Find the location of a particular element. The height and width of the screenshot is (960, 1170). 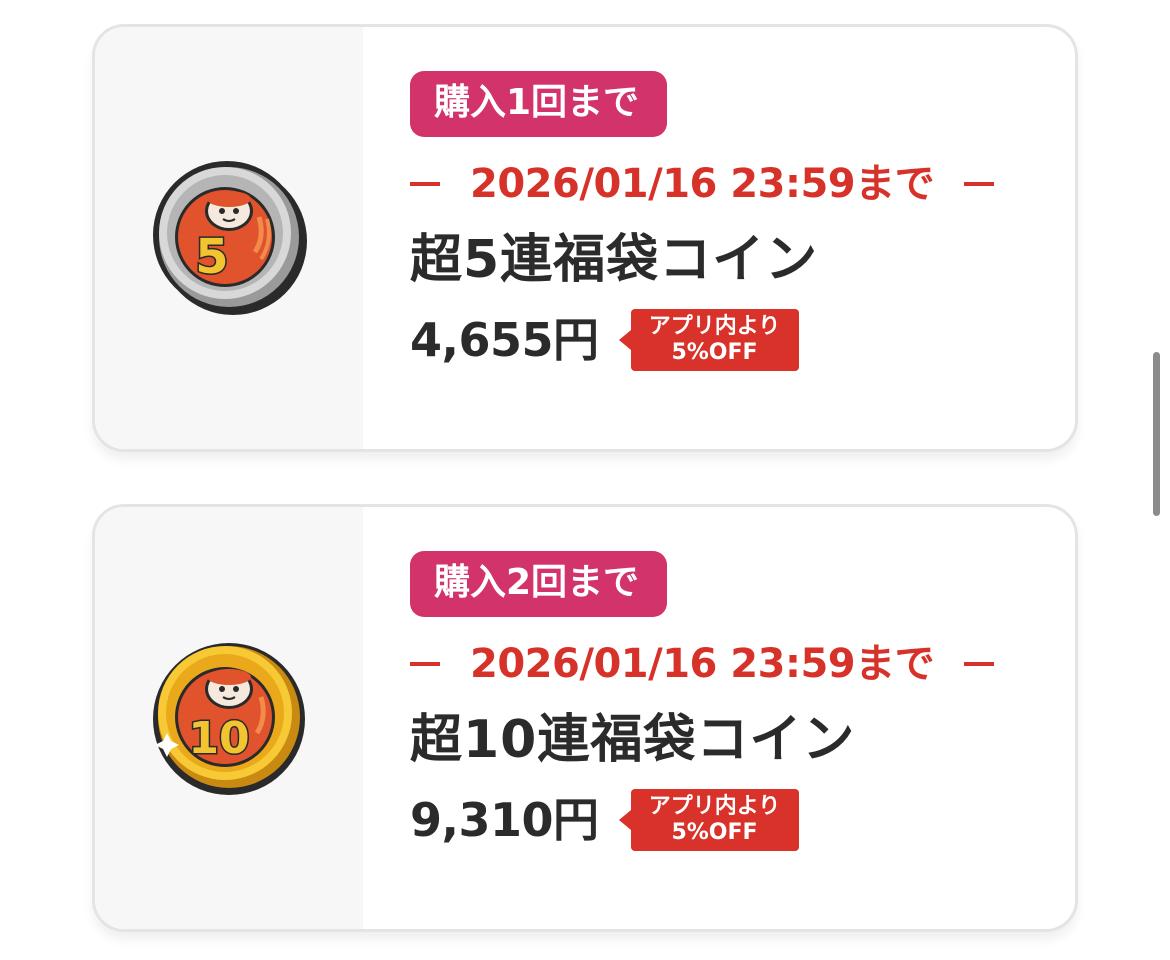

purchase-limit-badge: 購入1回まで is located at coordinates (539, 104).